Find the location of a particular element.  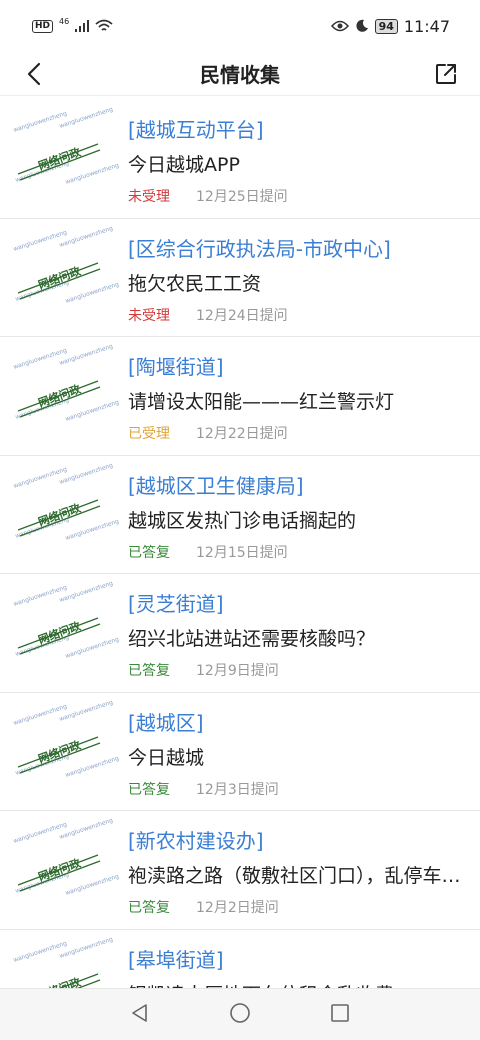

back-button is located at coordinates (34, 74).